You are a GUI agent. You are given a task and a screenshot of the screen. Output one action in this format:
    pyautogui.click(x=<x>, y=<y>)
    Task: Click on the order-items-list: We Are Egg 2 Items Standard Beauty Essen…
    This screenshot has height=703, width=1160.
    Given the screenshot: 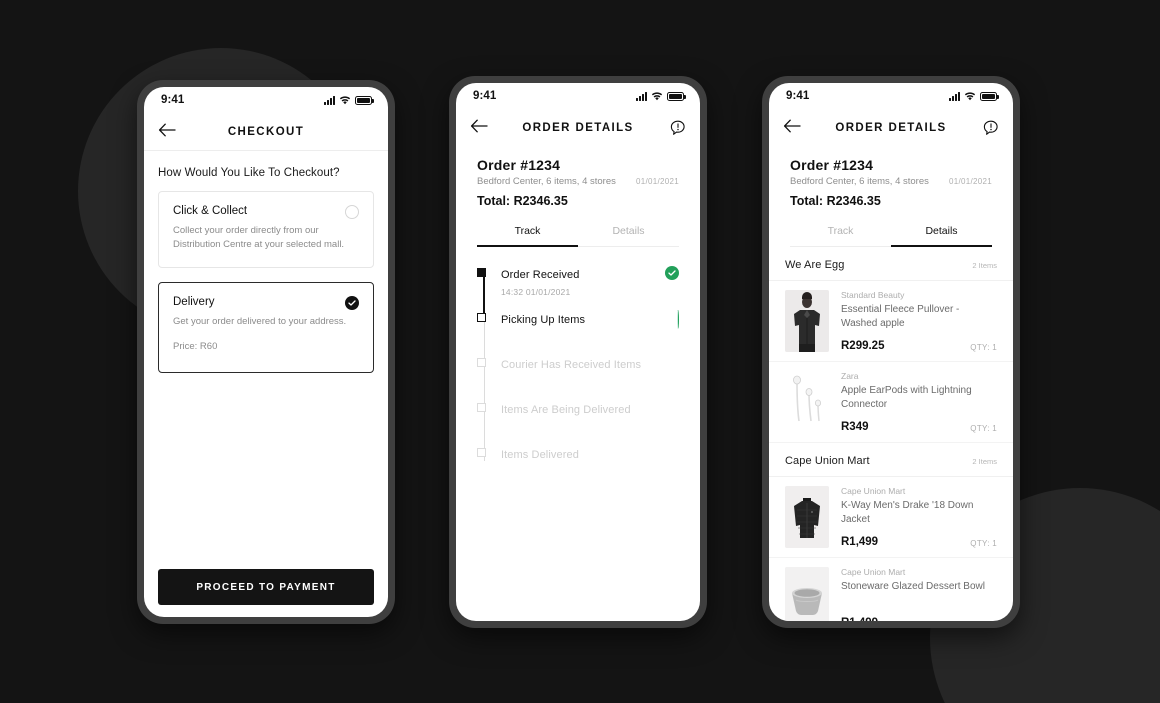 What is the action you would take?
    pyautogui.click(x=891, y=434)
    